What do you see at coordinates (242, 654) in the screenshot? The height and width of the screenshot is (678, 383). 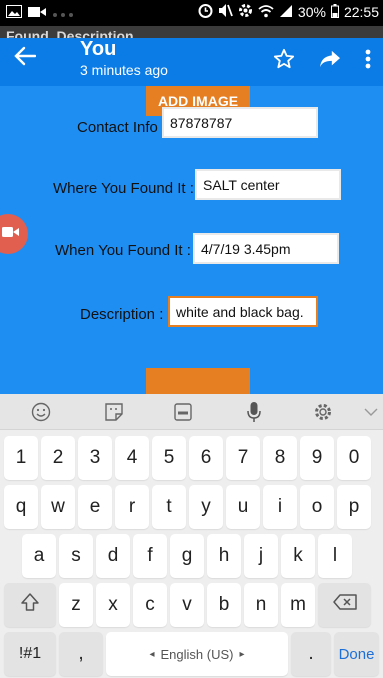 I see `language-right-arrow-icon: ▸` at bounding box center [242, 654].